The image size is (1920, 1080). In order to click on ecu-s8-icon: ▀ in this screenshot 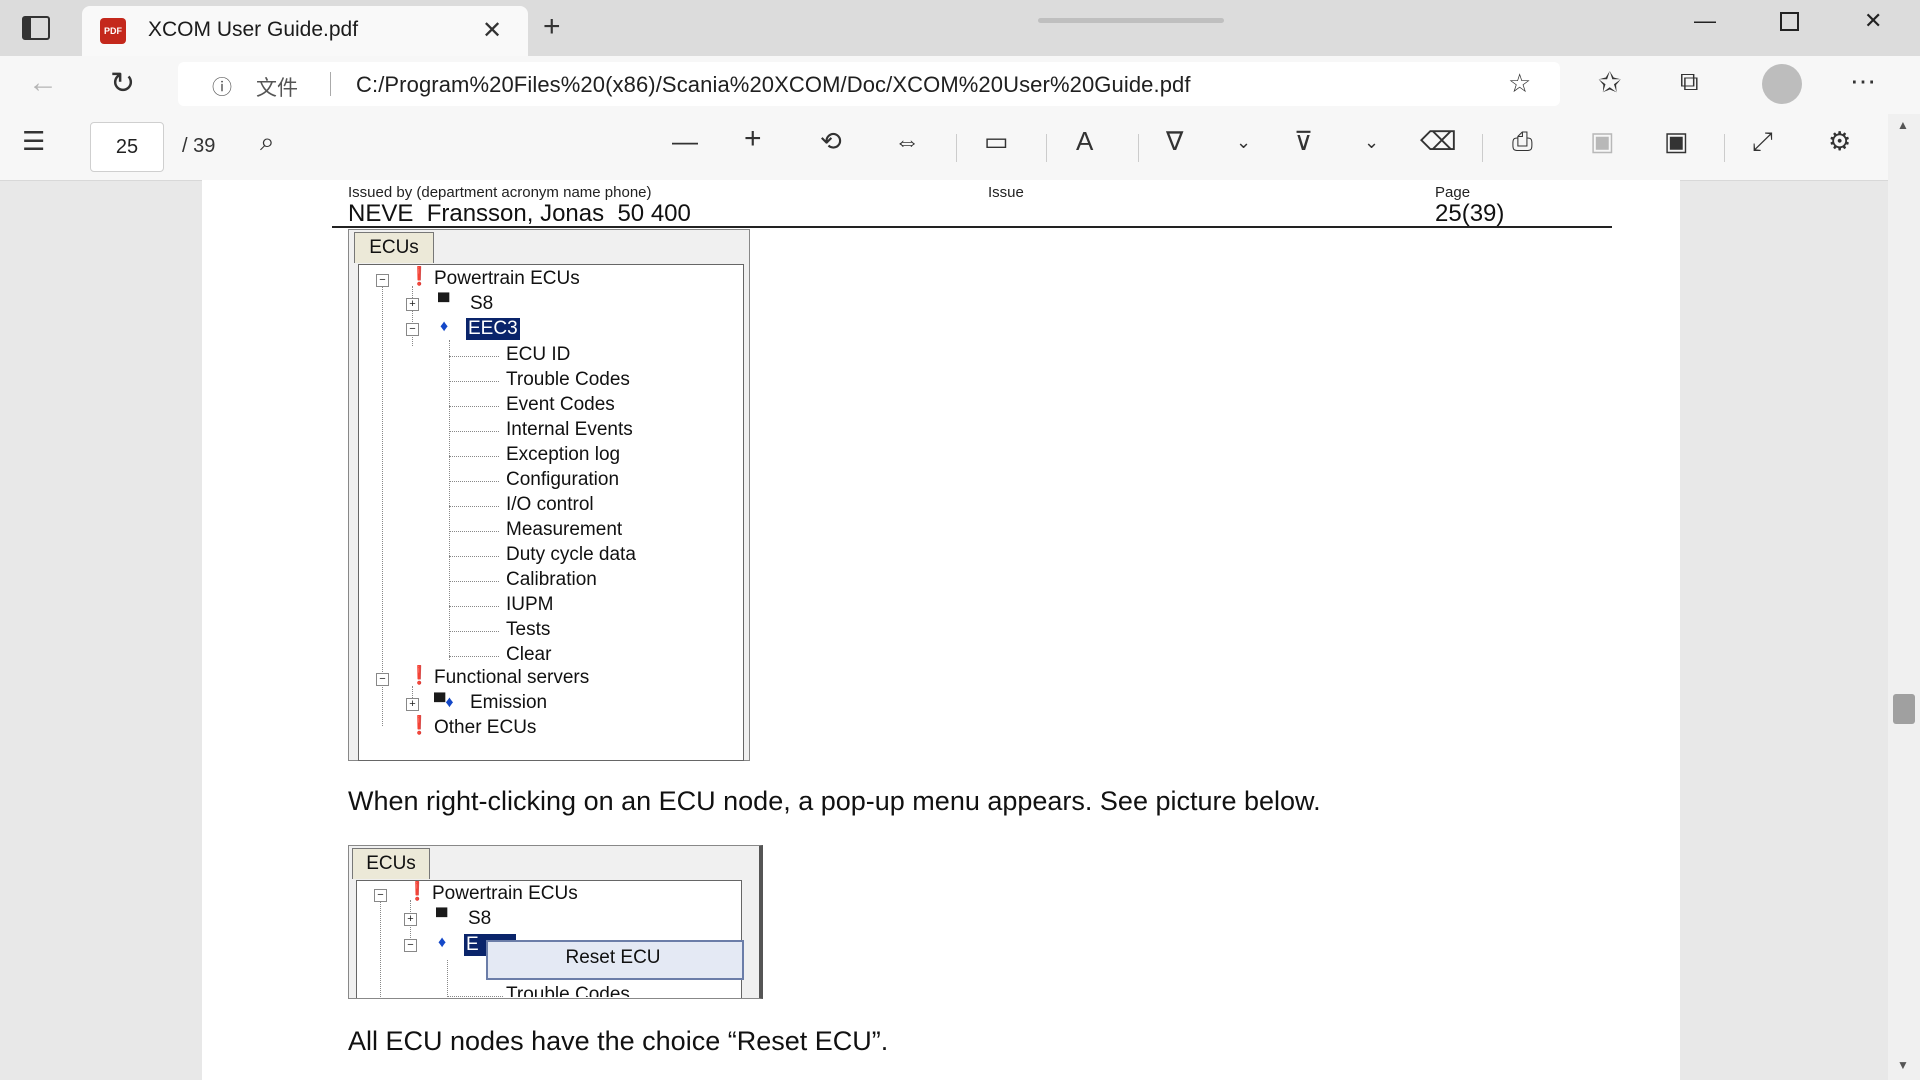, I will do `click(444, 302)`.